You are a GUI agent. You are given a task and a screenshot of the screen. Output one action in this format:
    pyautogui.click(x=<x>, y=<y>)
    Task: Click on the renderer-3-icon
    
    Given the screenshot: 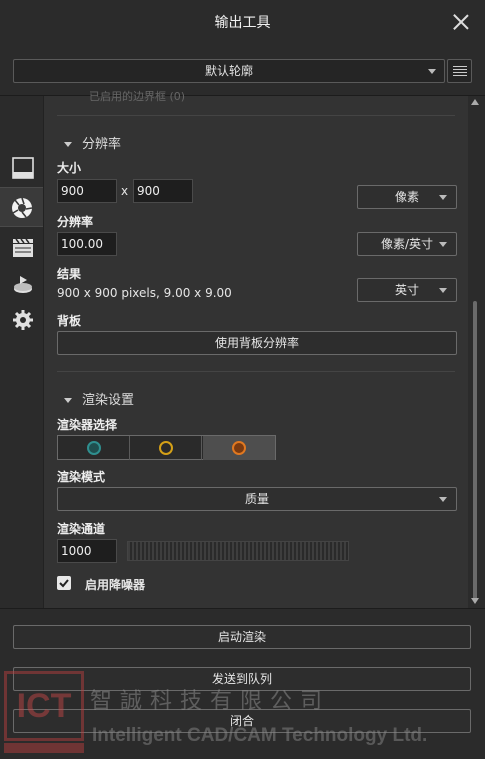 What is the action you would take?
    pyautogui.click(x=239, y=448)
    